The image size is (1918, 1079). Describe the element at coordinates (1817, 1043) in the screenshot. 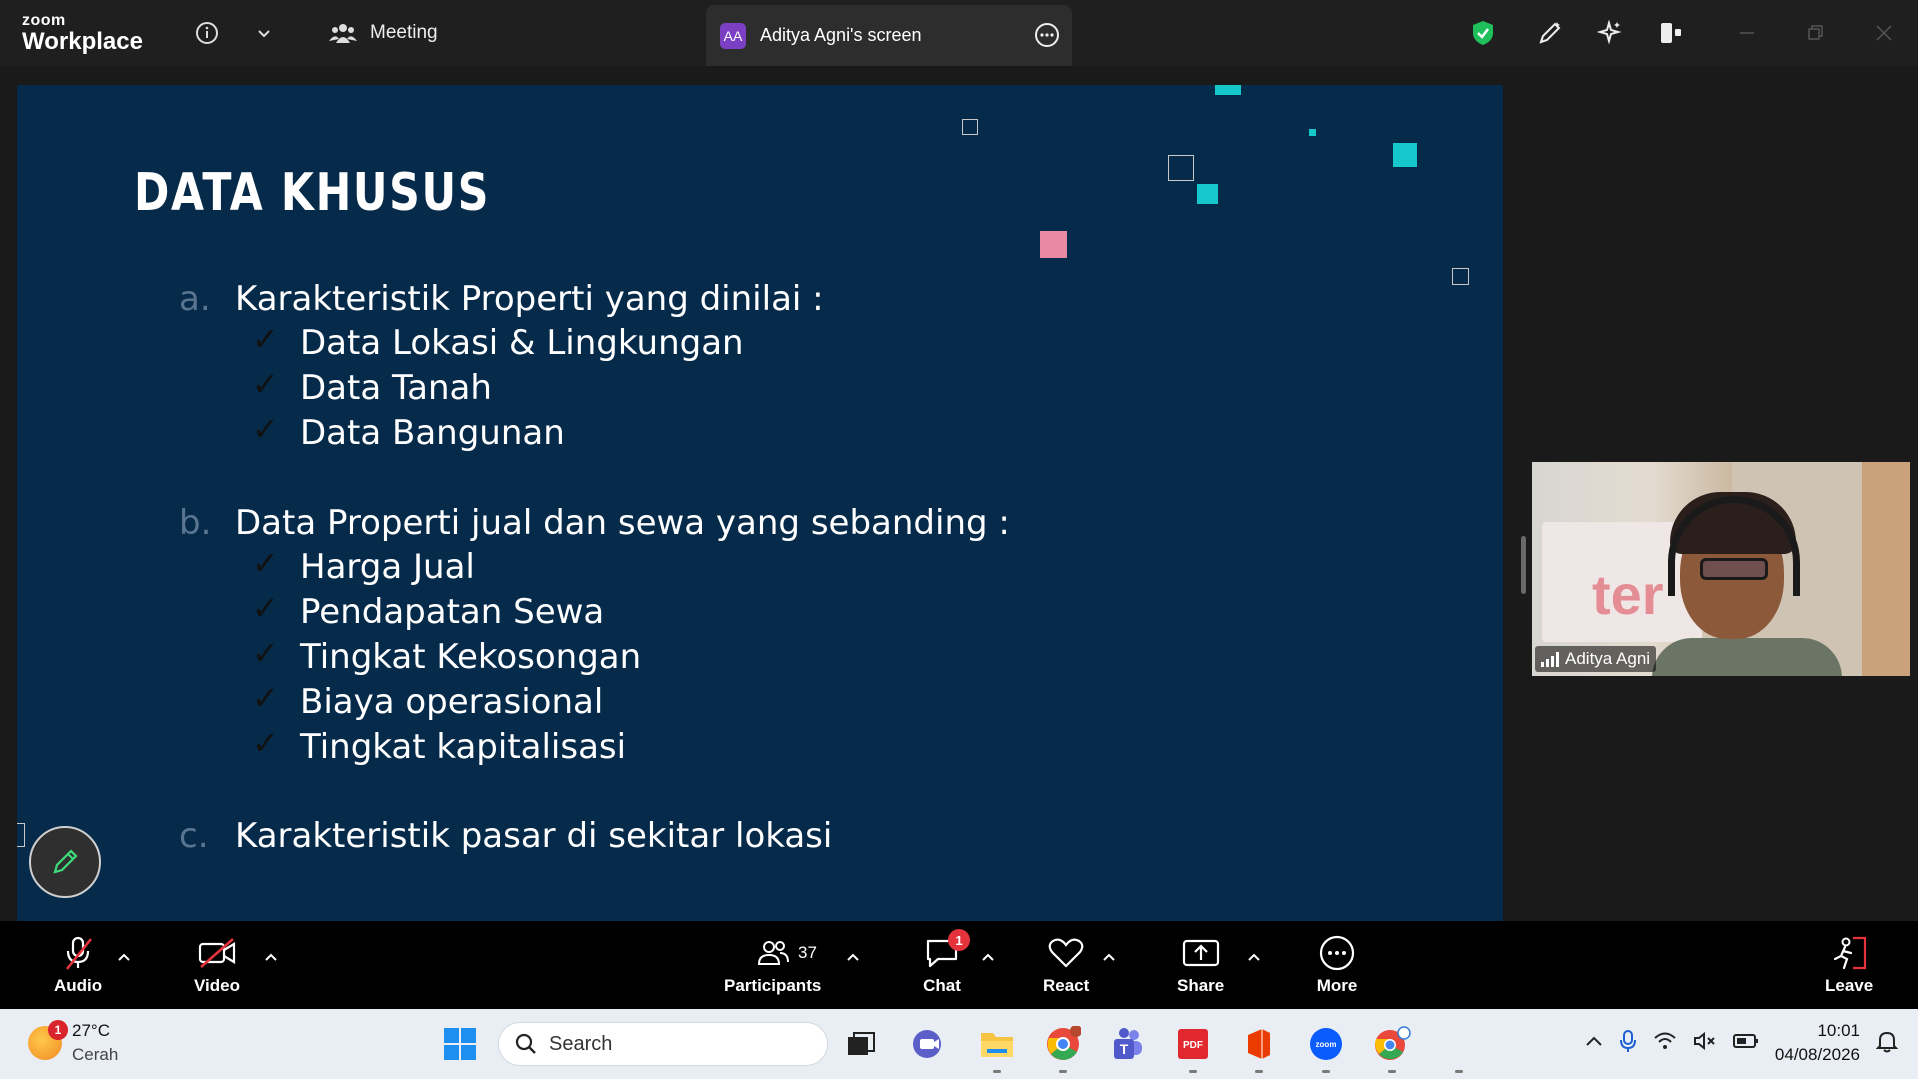

I see `clock: 10:01 04/08/2026` at that location.